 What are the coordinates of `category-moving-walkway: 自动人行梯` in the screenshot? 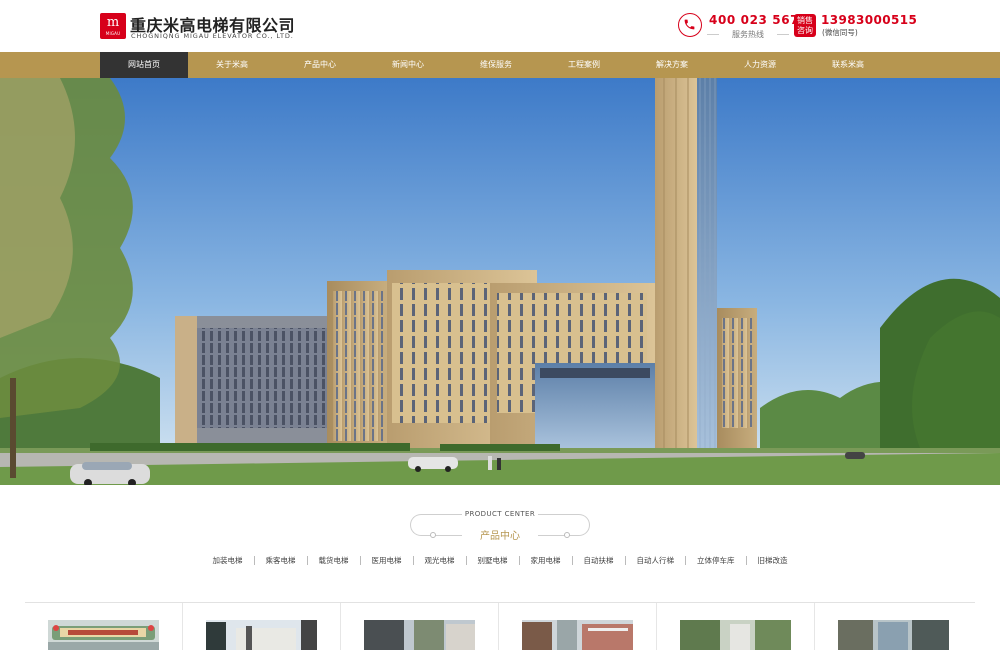 It's located at (655, 560).